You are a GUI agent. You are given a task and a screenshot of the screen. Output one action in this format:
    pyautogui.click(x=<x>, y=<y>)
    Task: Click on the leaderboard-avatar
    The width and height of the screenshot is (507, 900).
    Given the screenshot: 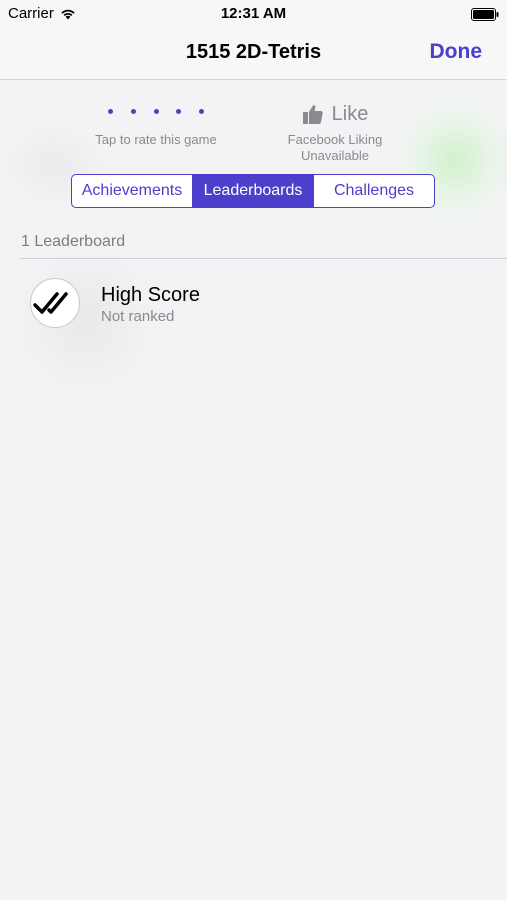 What is the action you would take?
    pyautogui.click(x=55, y=303)
    